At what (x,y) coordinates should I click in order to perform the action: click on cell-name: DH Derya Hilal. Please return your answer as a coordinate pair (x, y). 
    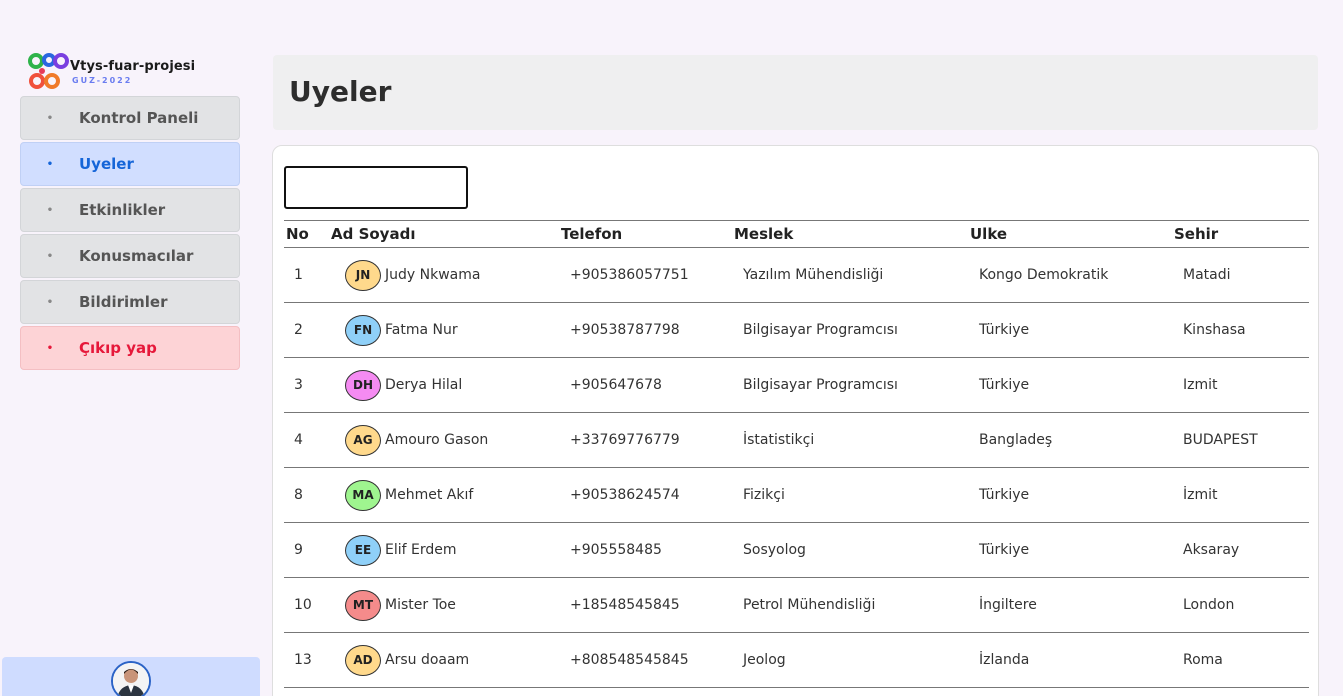
    Looking at the image, I should click on (446, 385).